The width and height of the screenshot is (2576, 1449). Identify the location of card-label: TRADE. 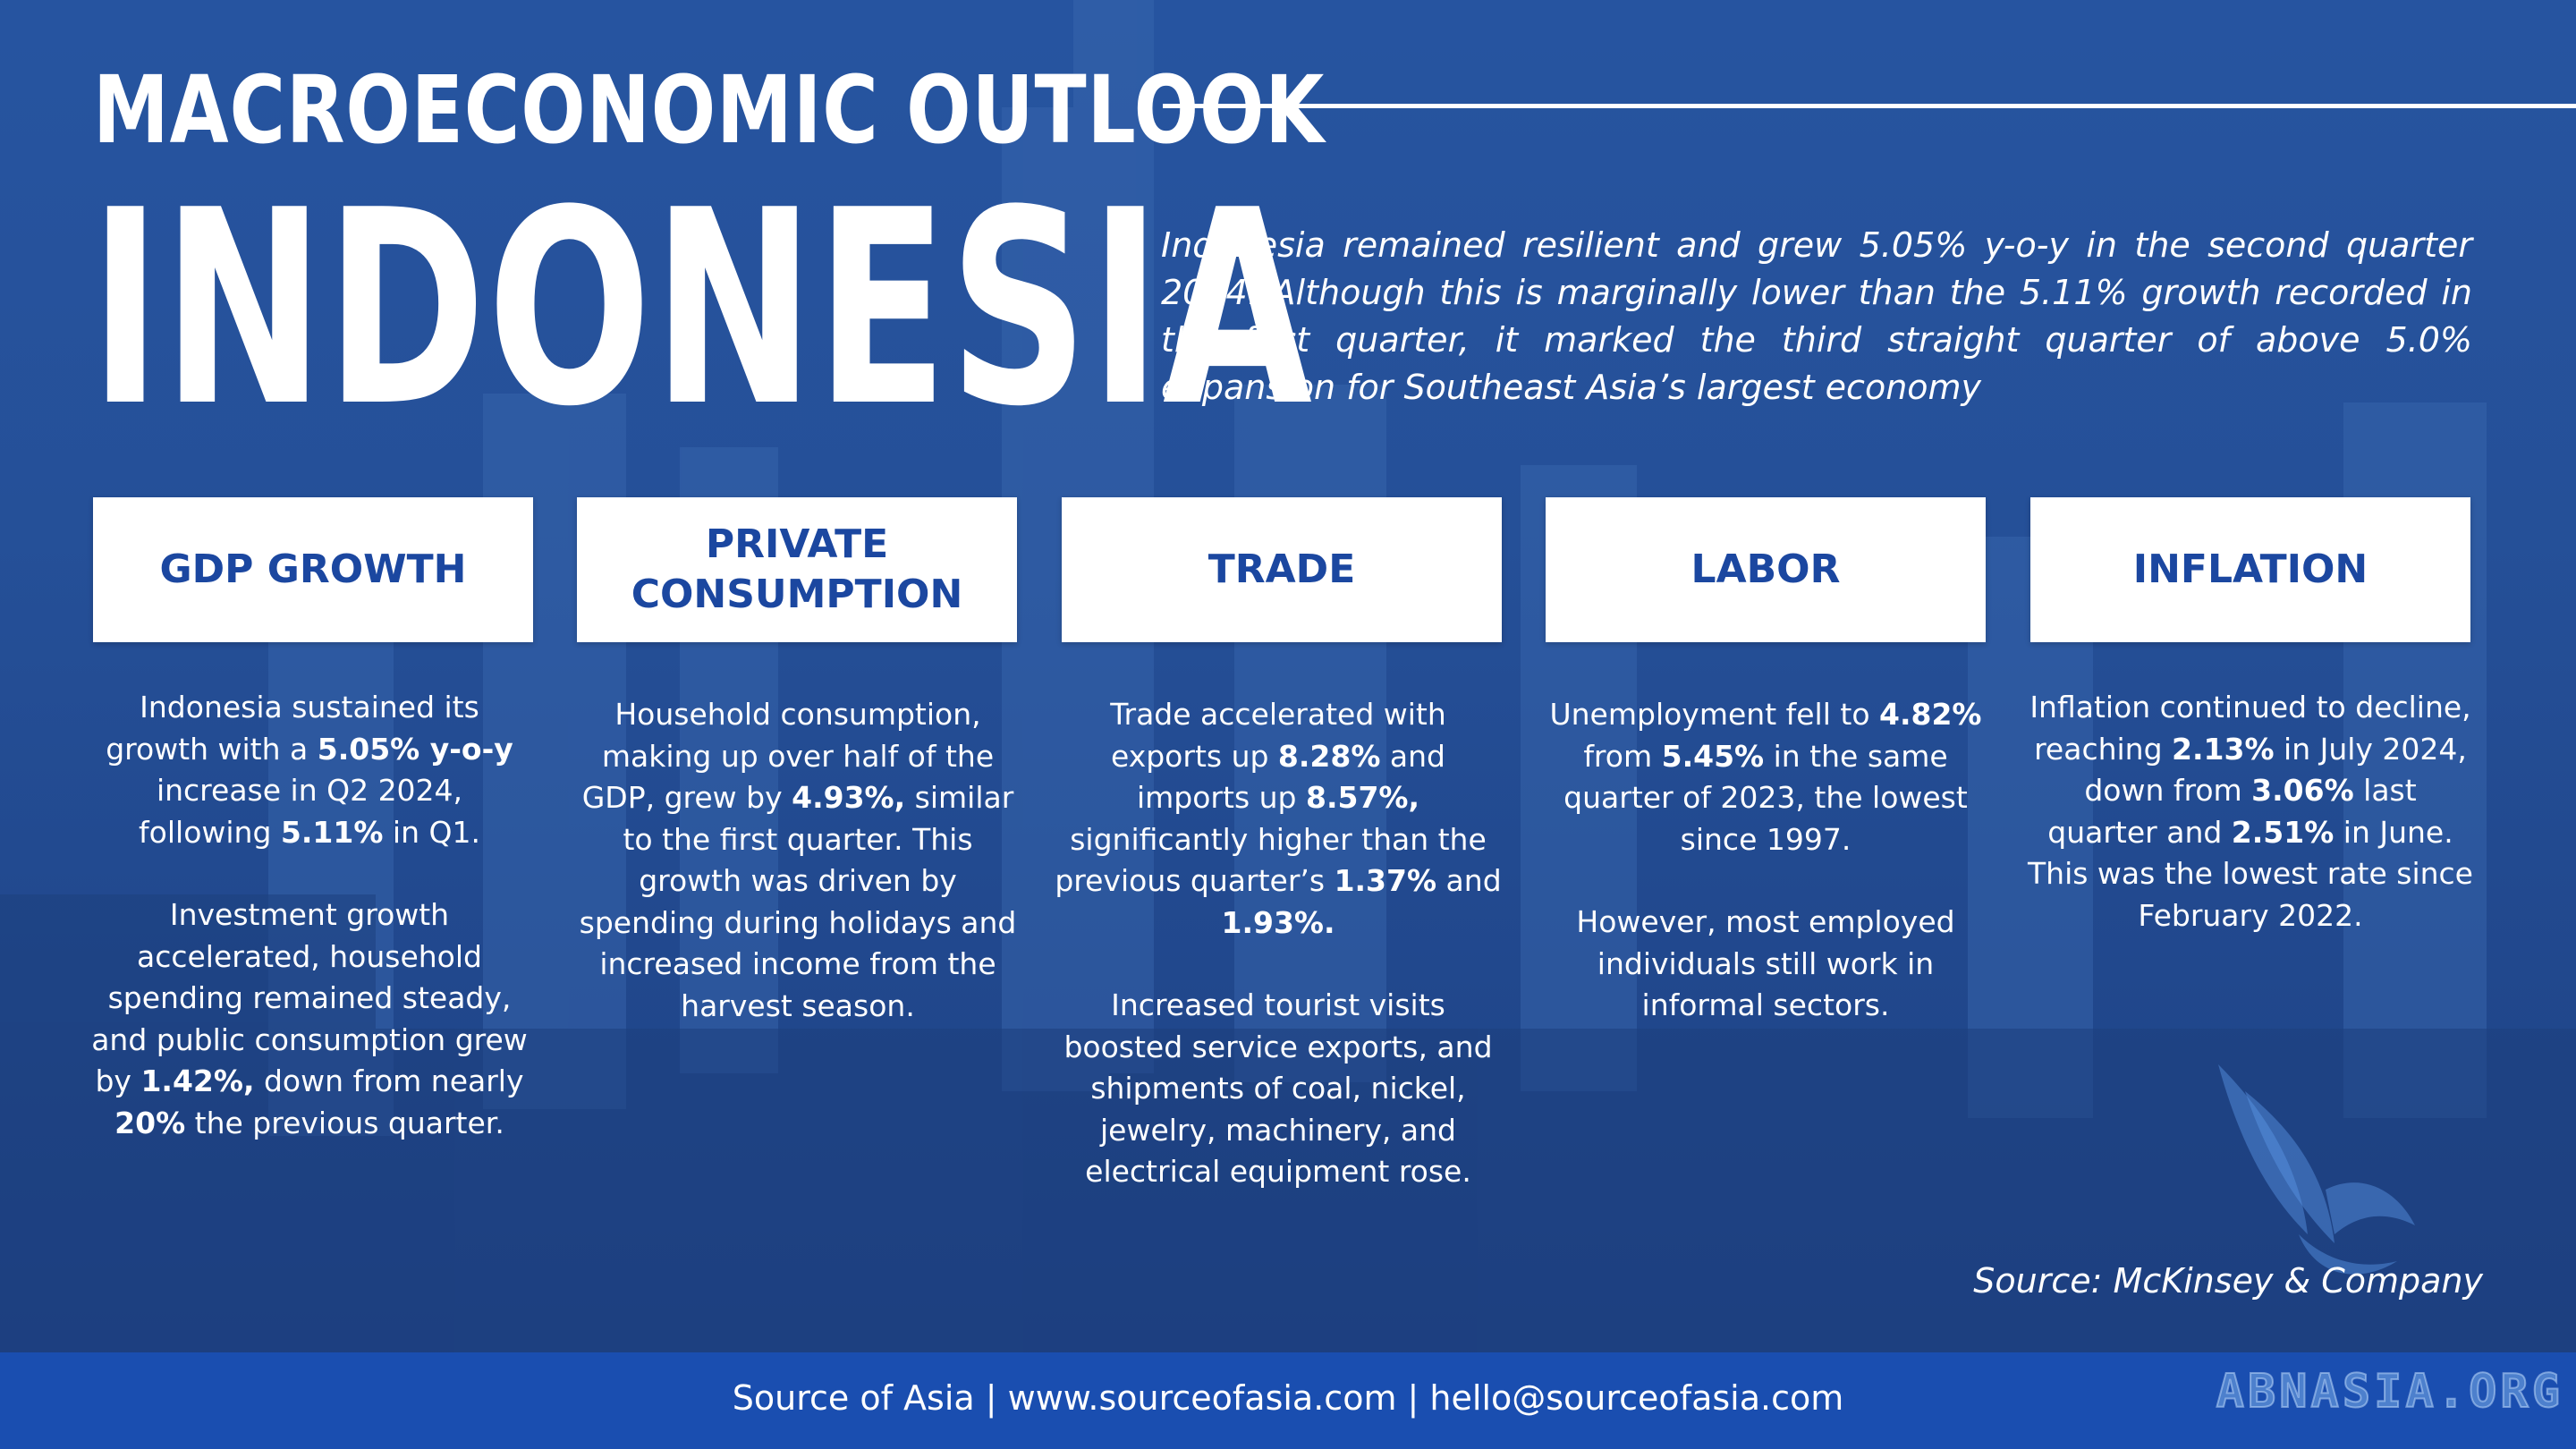
(1282, 569).